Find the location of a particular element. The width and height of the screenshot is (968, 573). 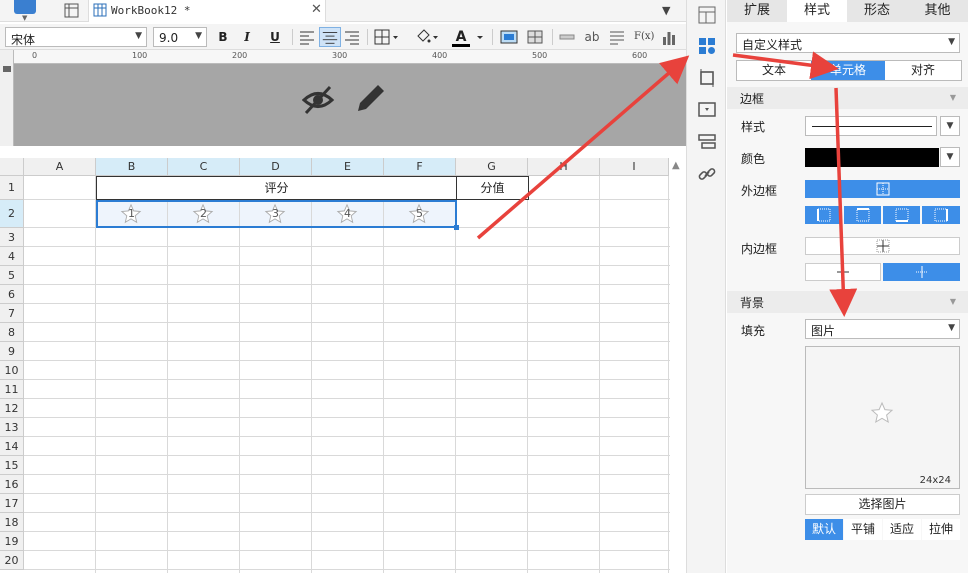

row-header: 4 is located at coordinates (12, 256).